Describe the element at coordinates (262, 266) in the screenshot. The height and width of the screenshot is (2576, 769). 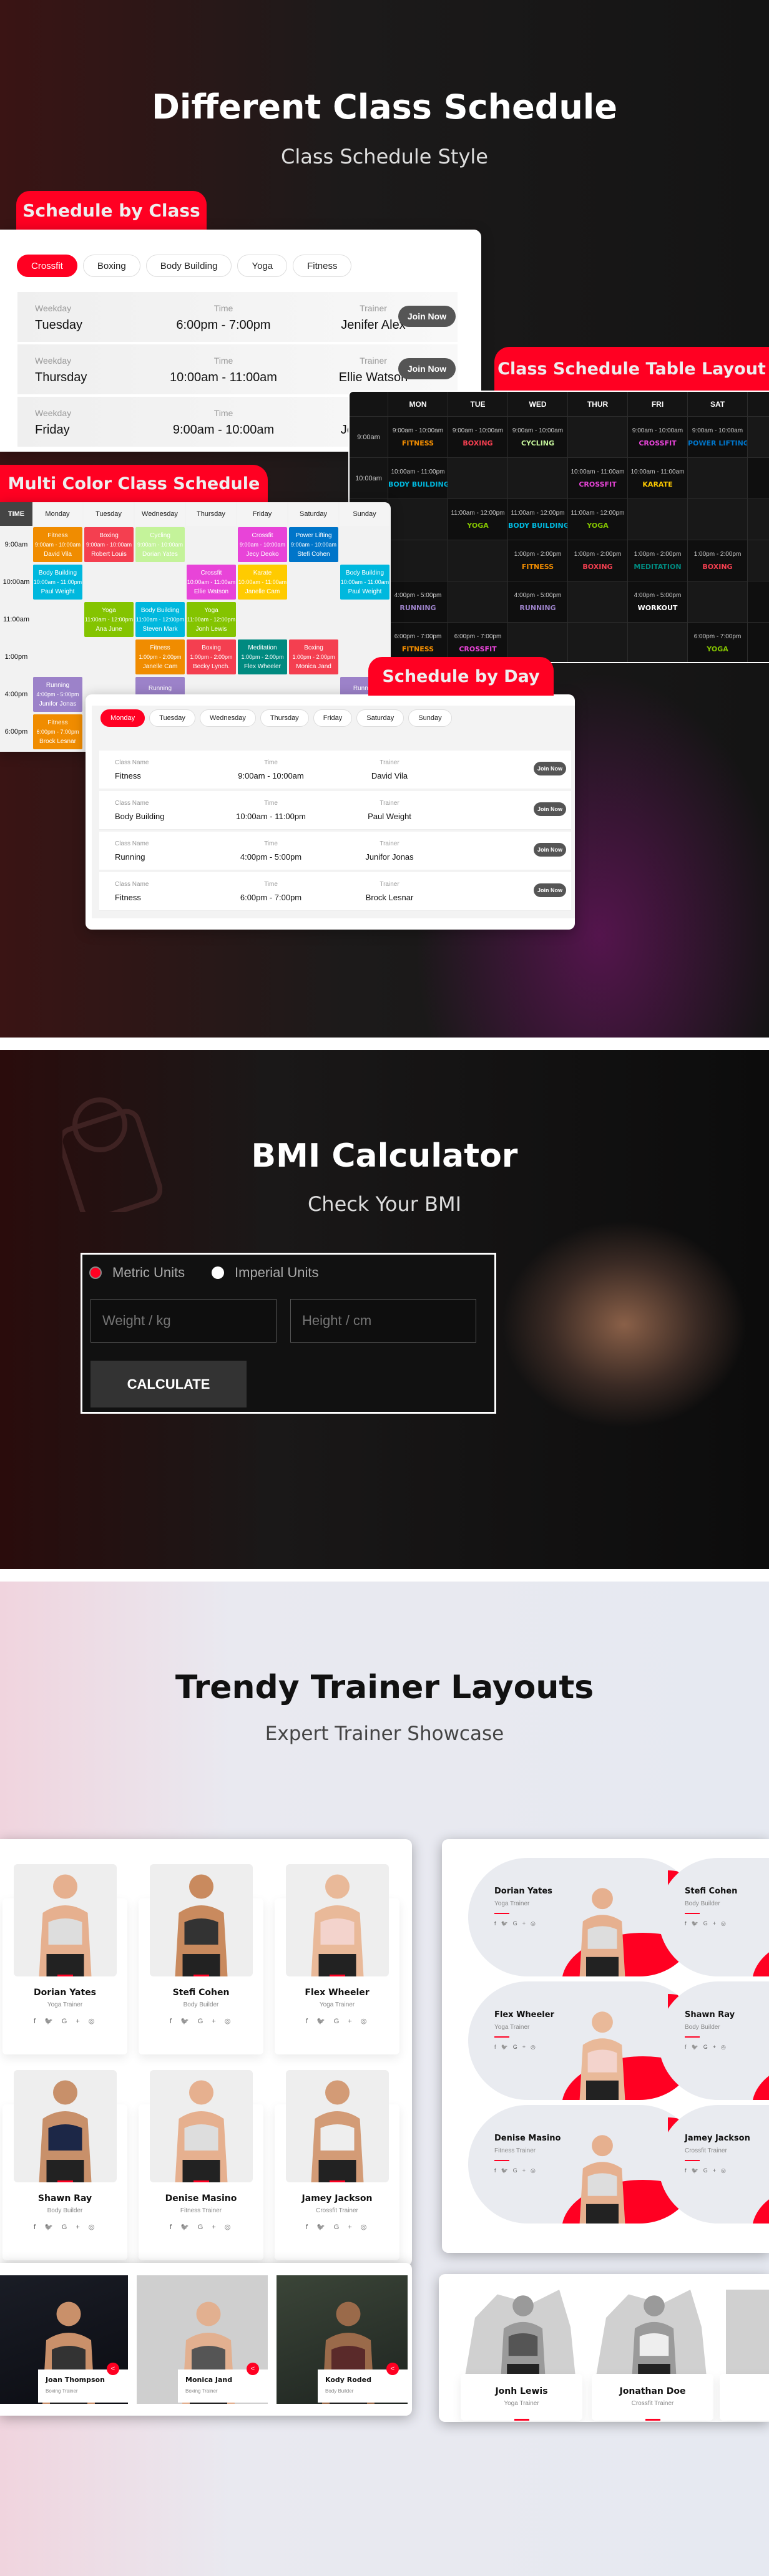
I see `class-tab-yoga: Yoga` at that location.